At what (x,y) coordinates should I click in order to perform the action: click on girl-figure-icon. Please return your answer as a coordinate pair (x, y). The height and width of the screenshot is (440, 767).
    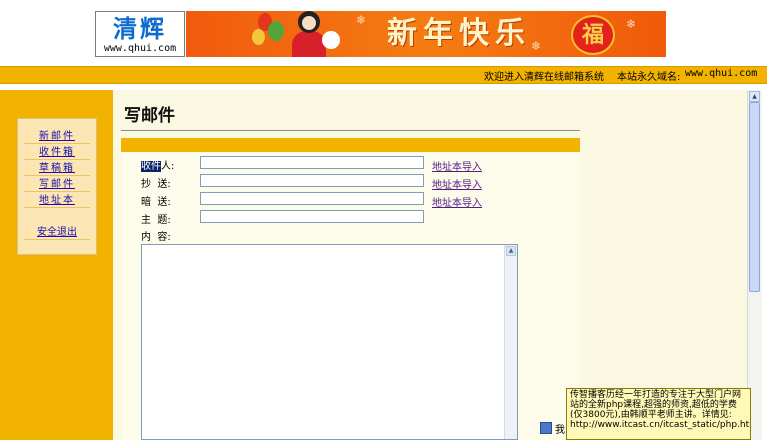
    Looking at the image, I should click on (309, 44).